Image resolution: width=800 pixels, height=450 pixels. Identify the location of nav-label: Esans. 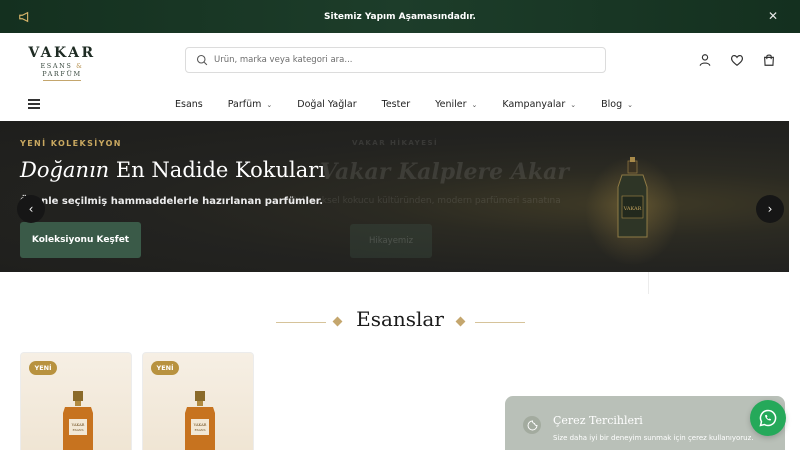
(189, 104).